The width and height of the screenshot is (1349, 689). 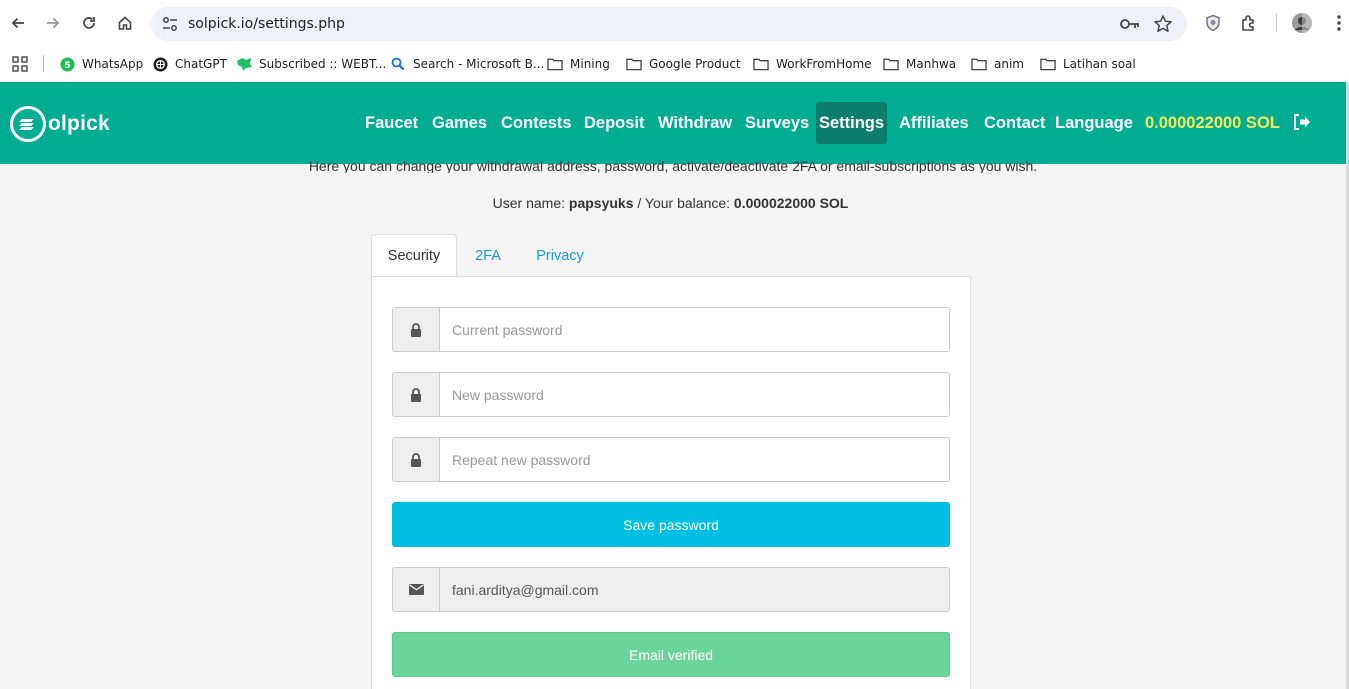 What do you see at coordinates (695, 64) in the screenshot?
I see `bookmark-label: Google Product` at bounding box center [695, 64].